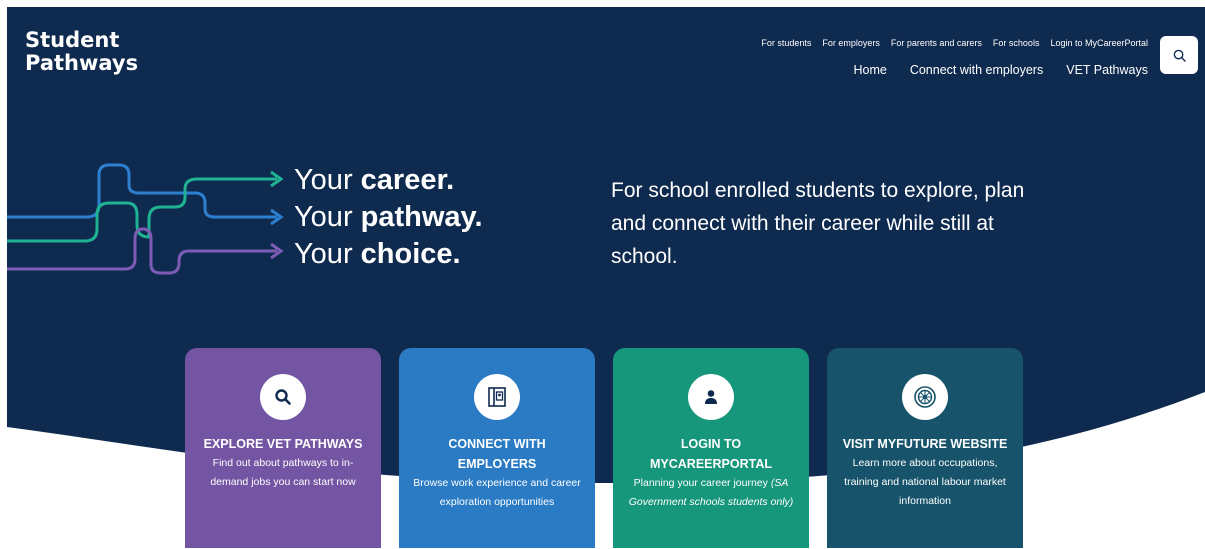 The image size is (1205, 549). Describe the element at coordinates (407, 180) in the screenshot. I see `tagline-strong: career.` at that location.